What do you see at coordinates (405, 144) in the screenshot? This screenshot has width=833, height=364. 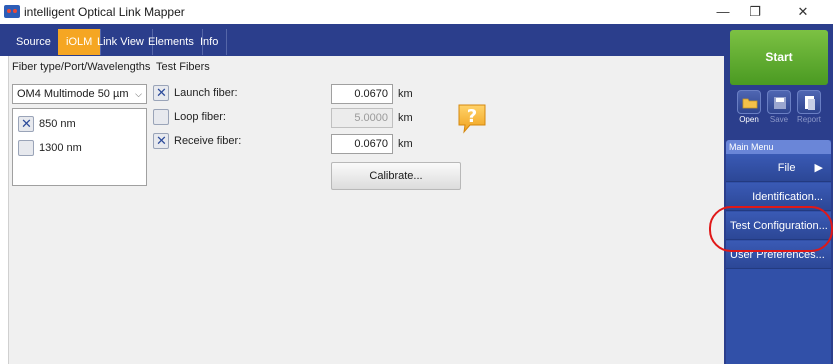 I see `receive-fiber-unit: km` at bounding box center [405, 144].